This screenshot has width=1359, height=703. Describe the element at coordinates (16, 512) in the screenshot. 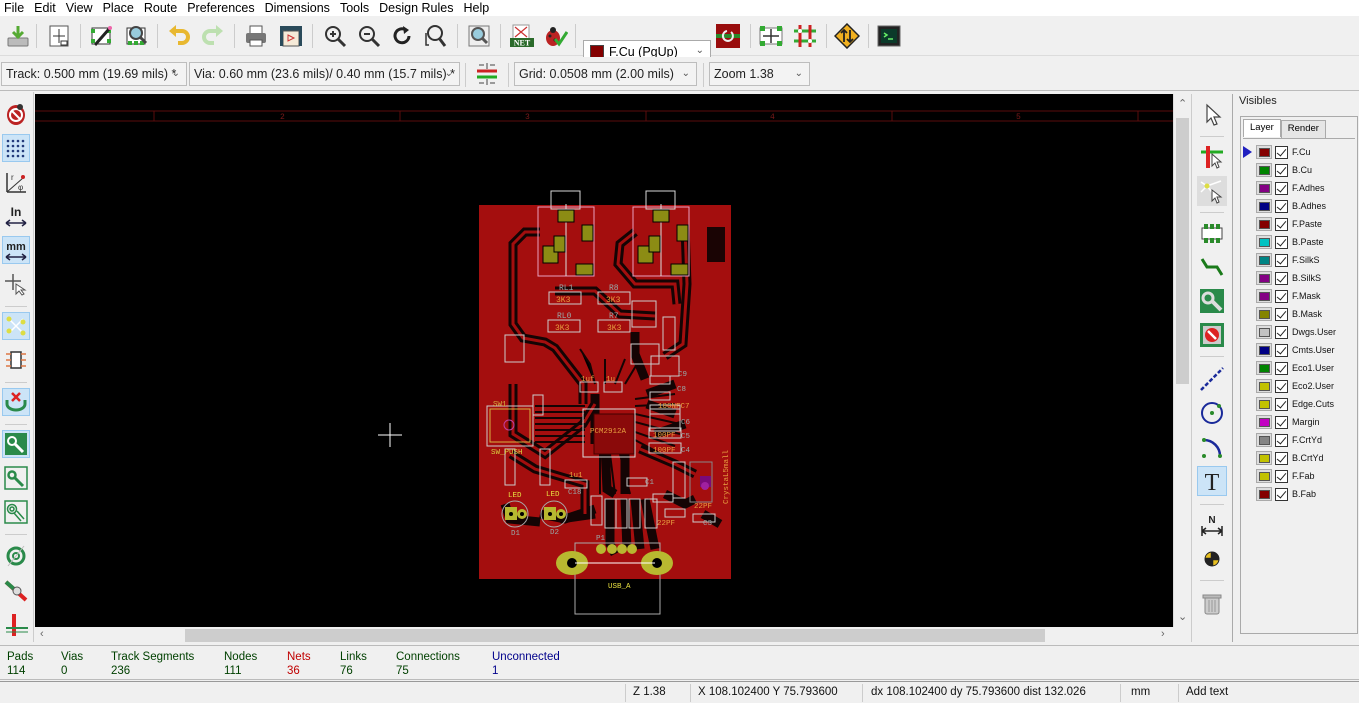

I see `zone-sketch-button` at that location.